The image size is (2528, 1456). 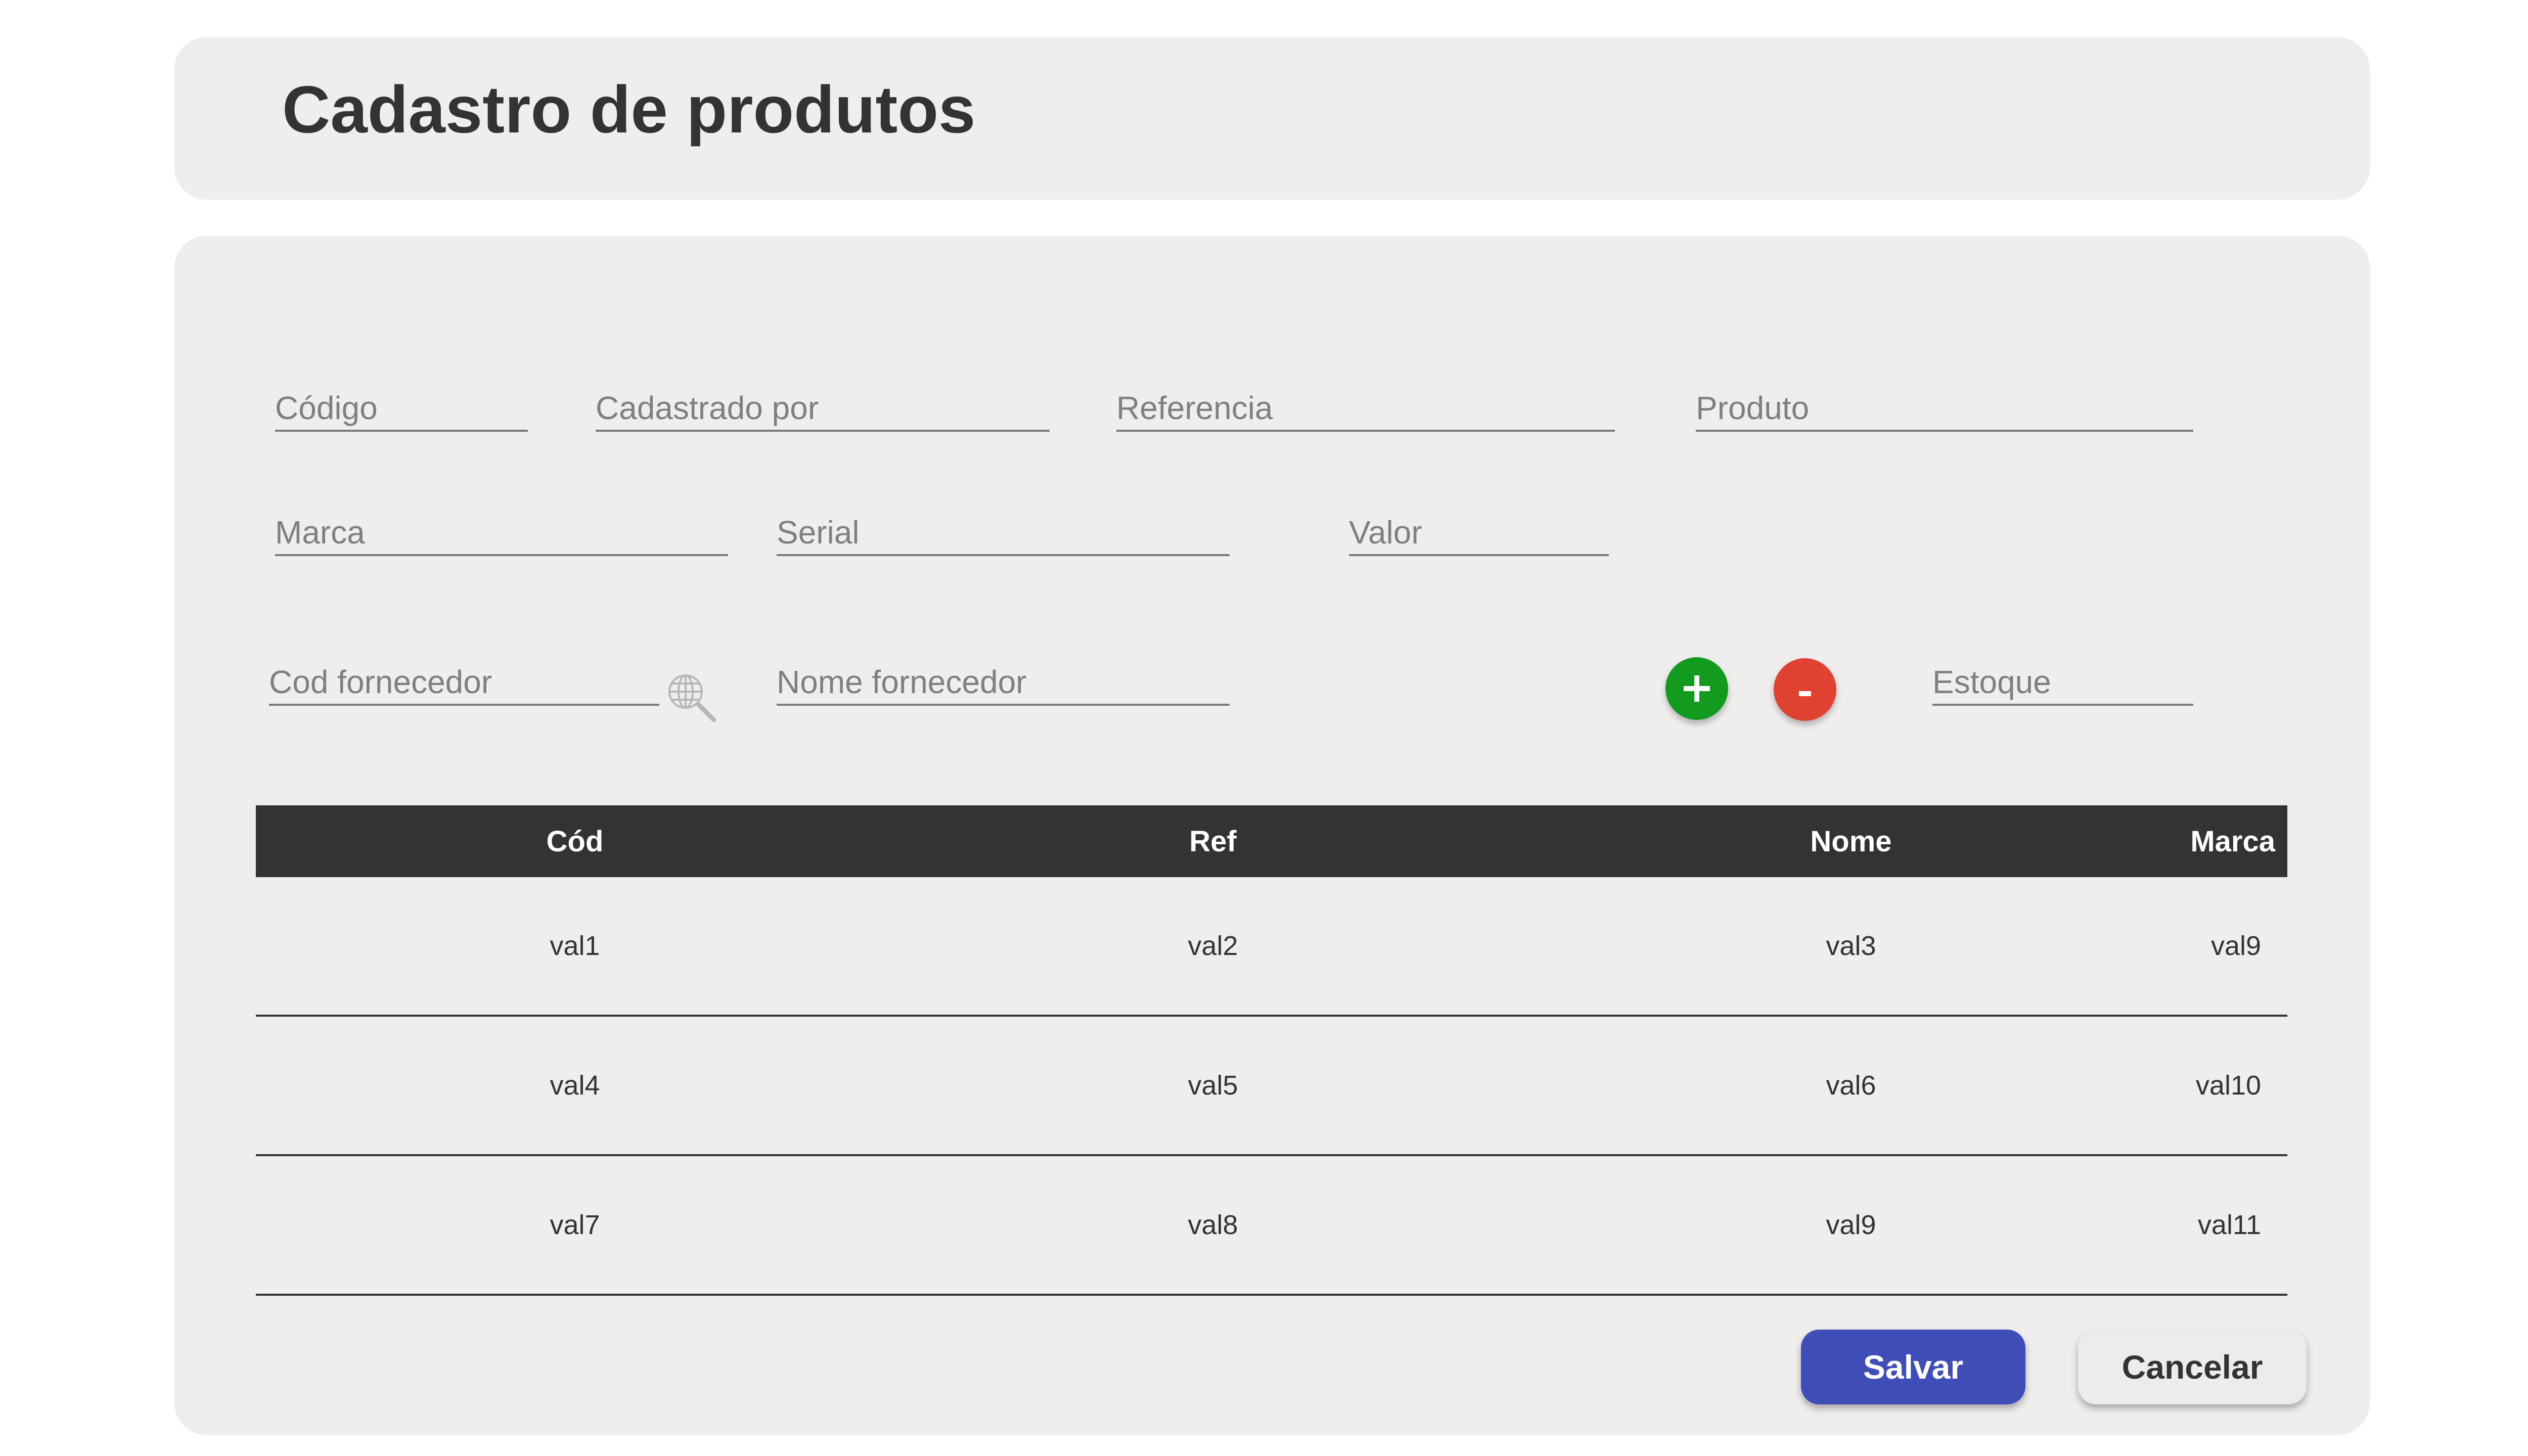 I want to click on column-header-marca: Marca, so click(x=2229, y=841).